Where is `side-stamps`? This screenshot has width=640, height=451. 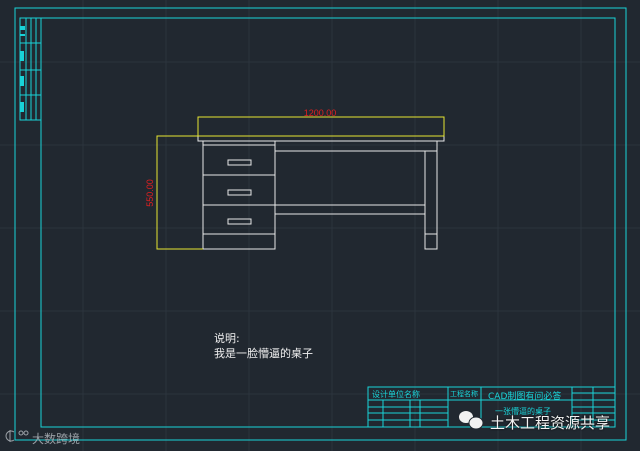
side-stamps is located at coordinates (22, 69).